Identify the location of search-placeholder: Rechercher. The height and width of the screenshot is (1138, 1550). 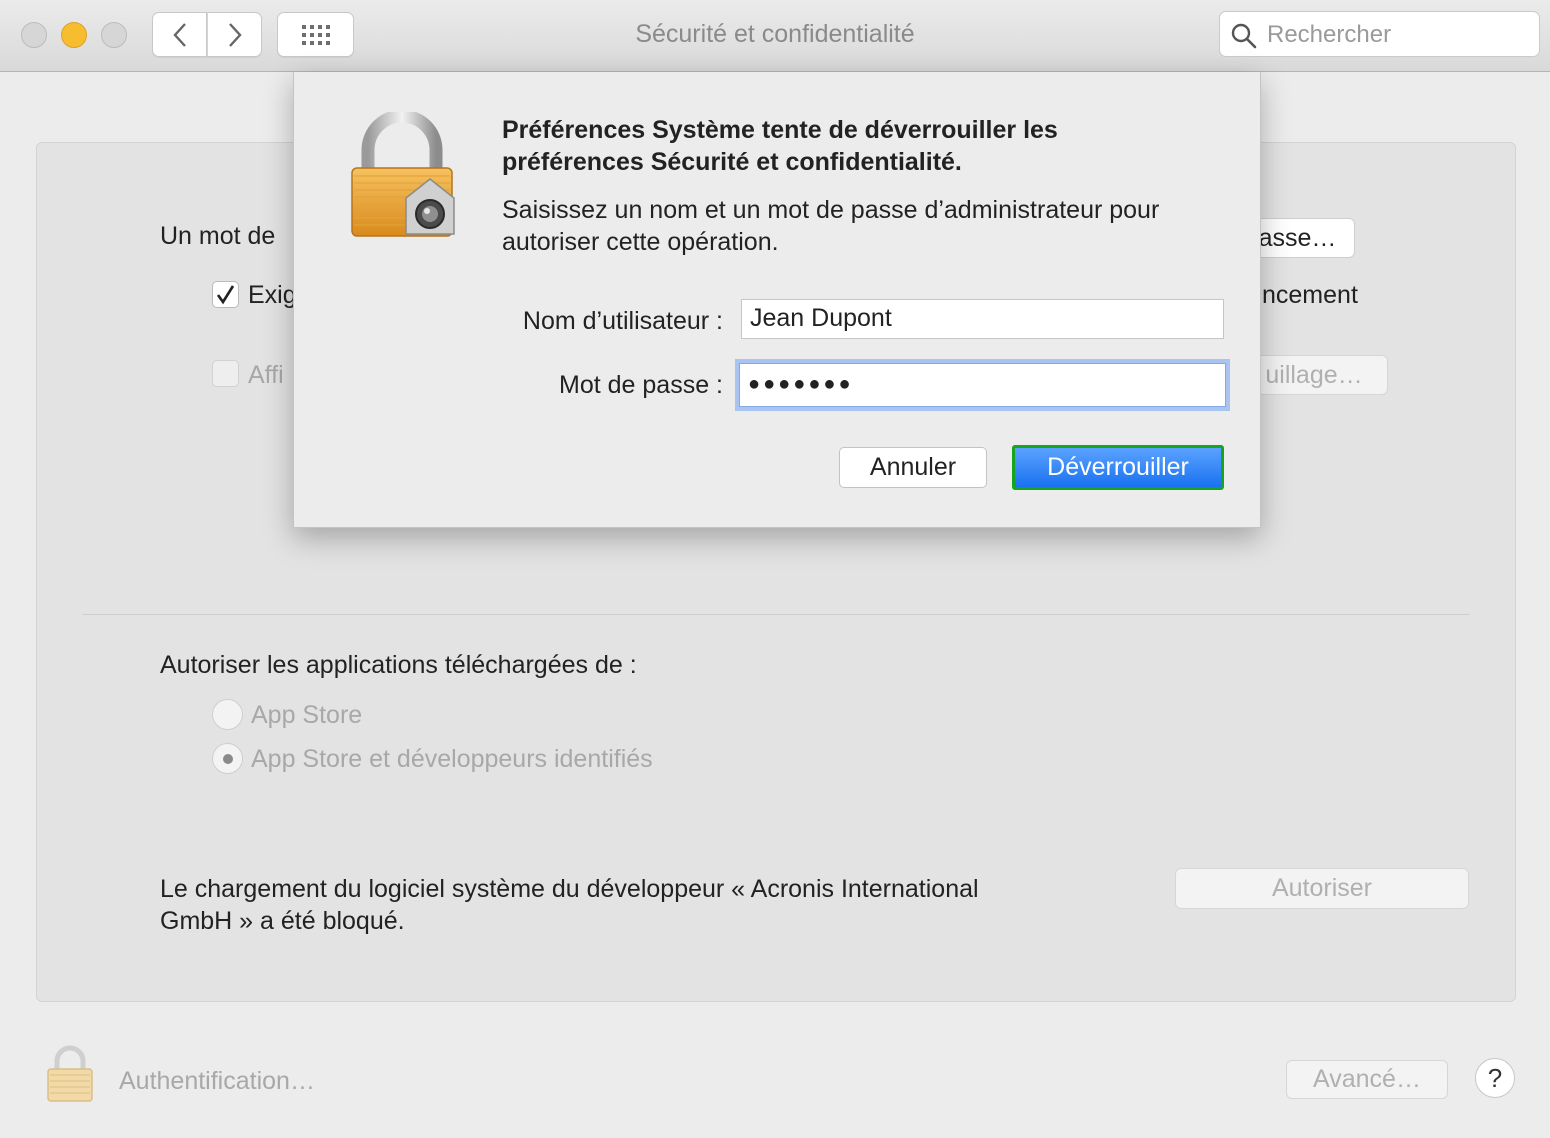
(1329, 34).